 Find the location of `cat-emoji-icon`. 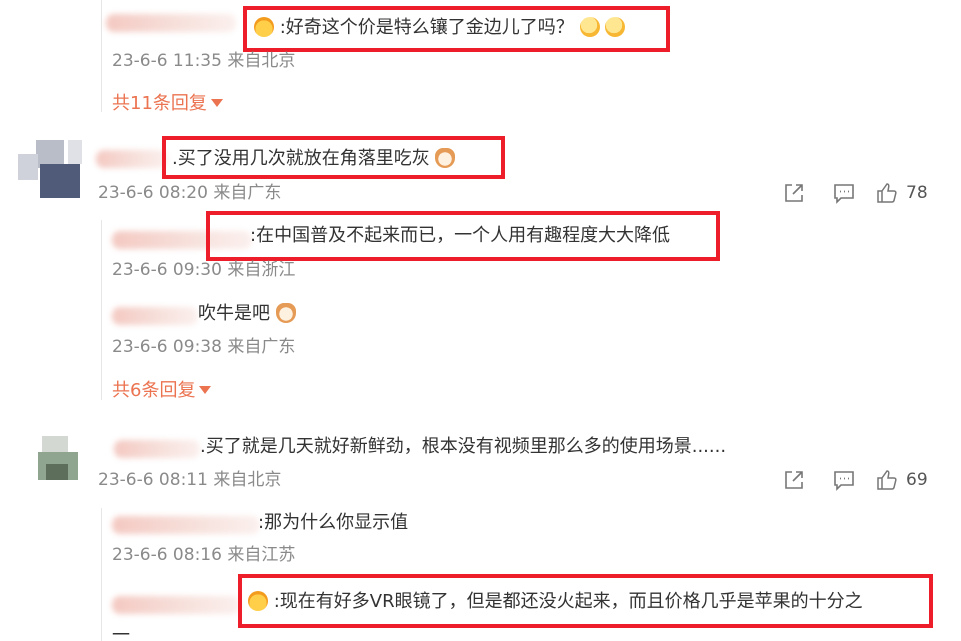

cat-emoji-icon is located at coordinates (285, 313).